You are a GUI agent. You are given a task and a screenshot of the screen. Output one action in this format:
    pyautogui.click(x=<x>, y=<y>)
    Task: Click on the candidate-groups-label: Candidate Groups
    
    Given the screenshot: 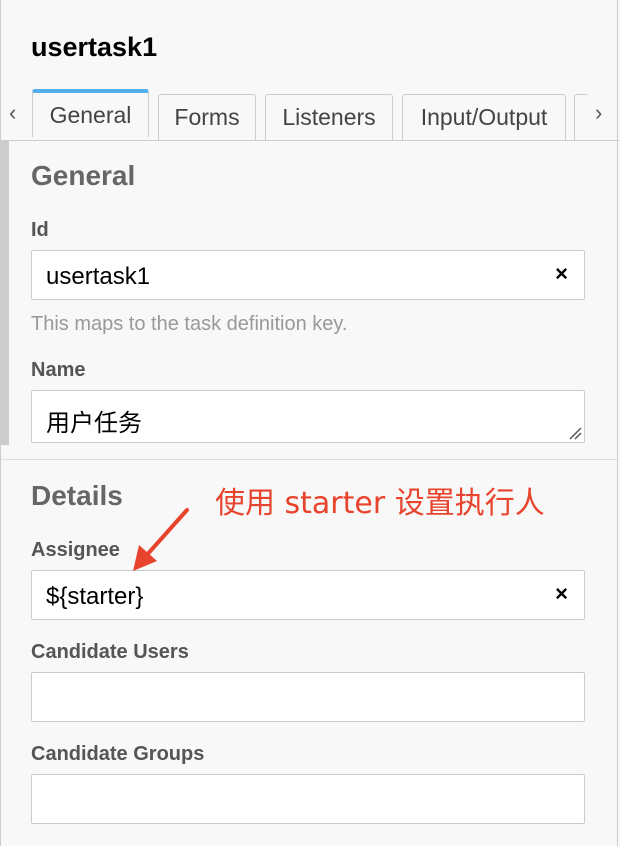 What is the action you would take?
    pyautogui.click(x=118, y=754)
    